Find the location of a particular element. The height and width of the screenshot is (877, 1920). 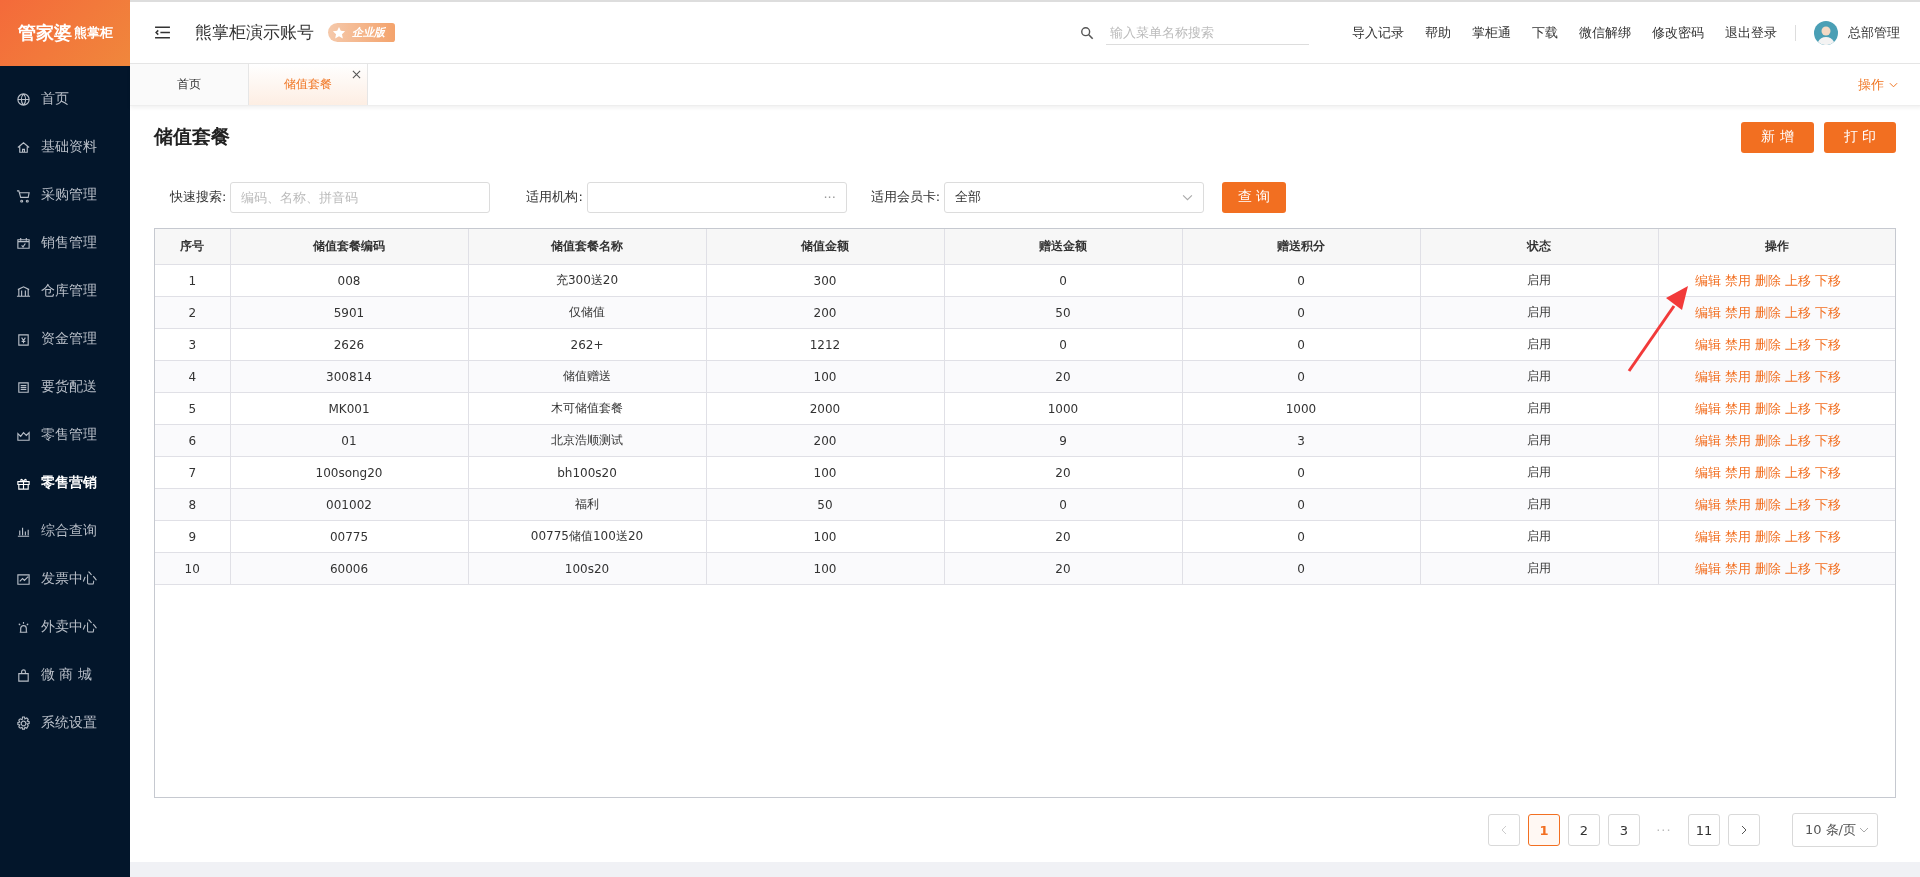

sidebar-item: 销售管理 is located at coordinates (65, 243).